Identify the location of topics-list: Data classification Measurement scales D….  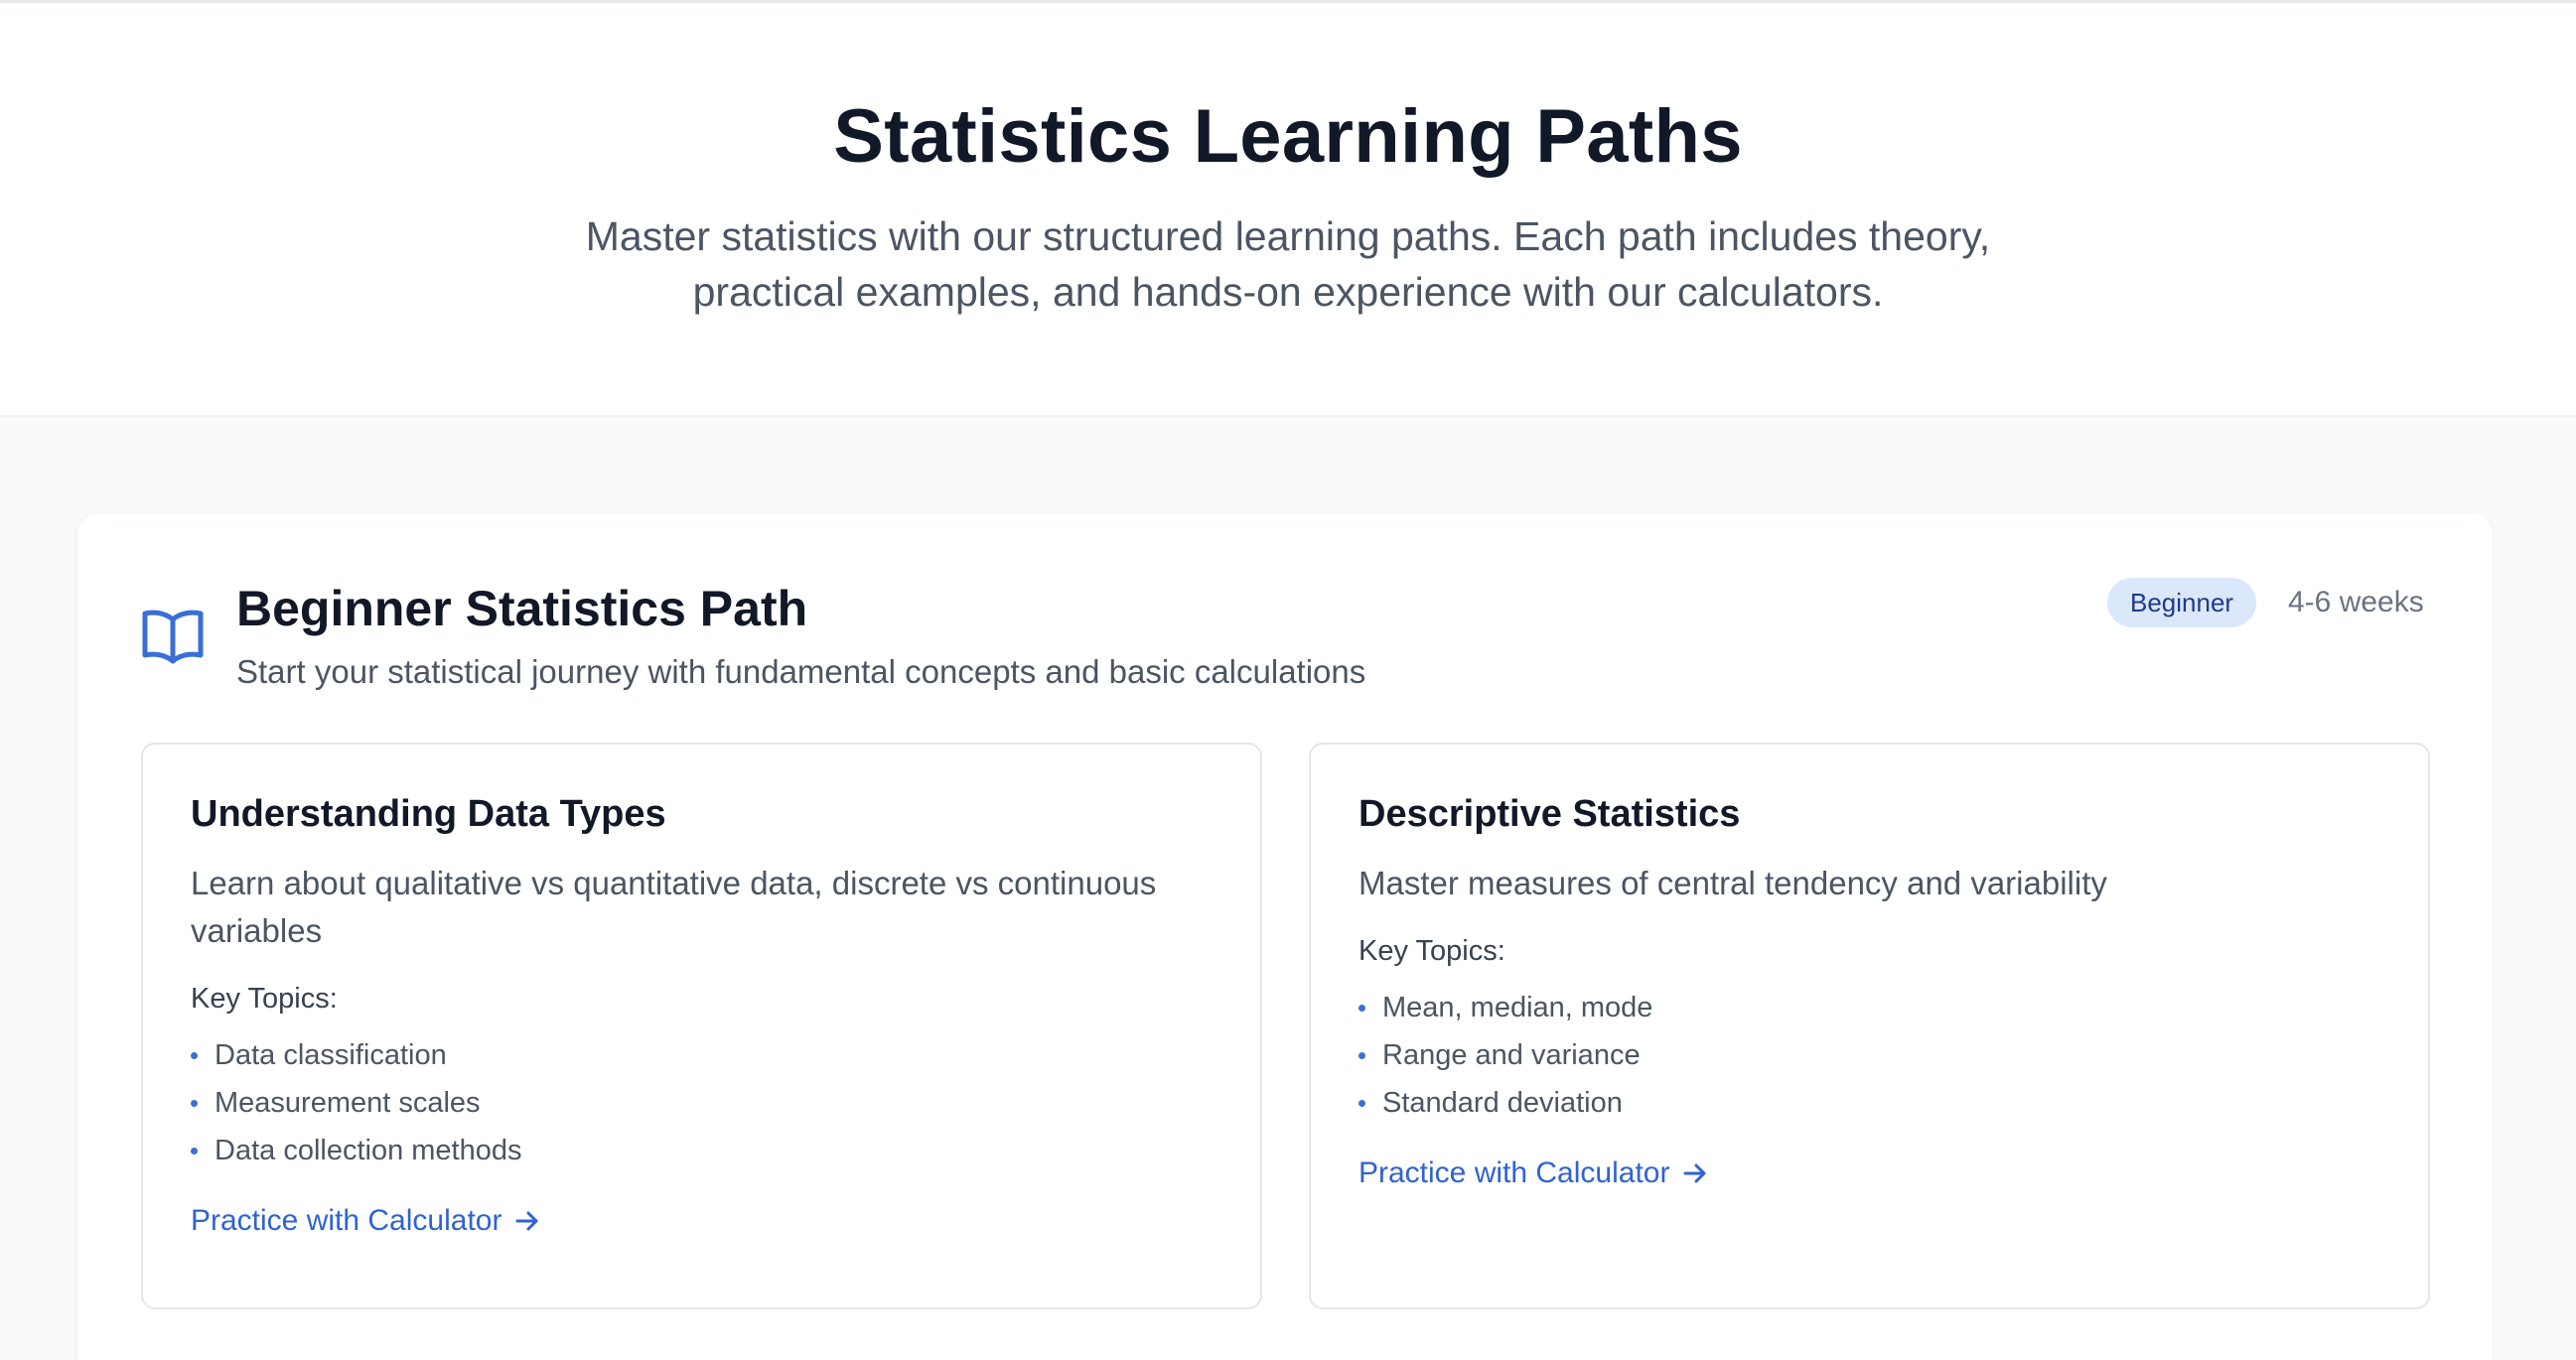
(702, 1102).